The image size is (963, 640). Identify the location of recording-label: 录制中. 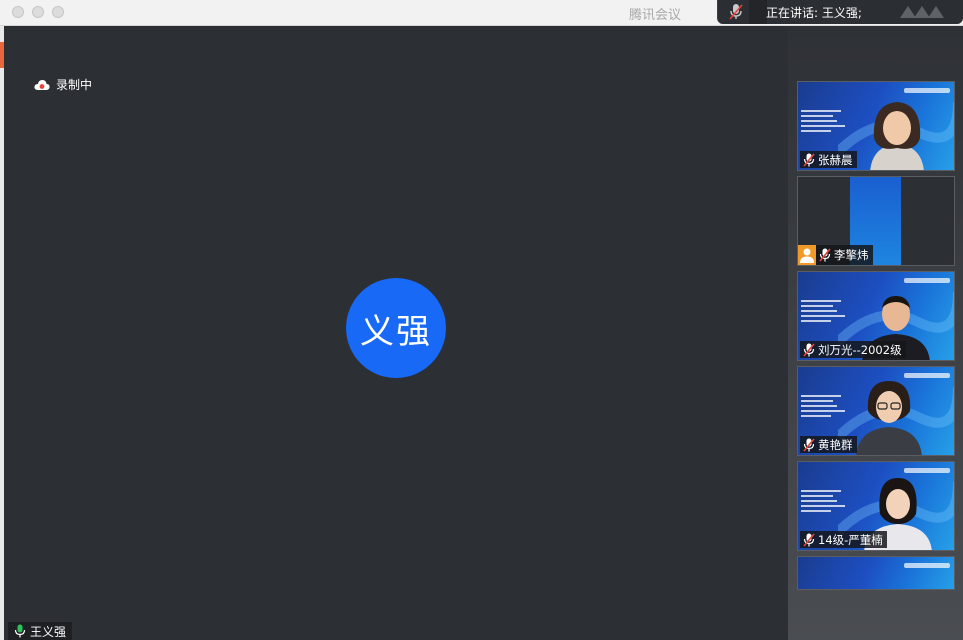
(74, 85).